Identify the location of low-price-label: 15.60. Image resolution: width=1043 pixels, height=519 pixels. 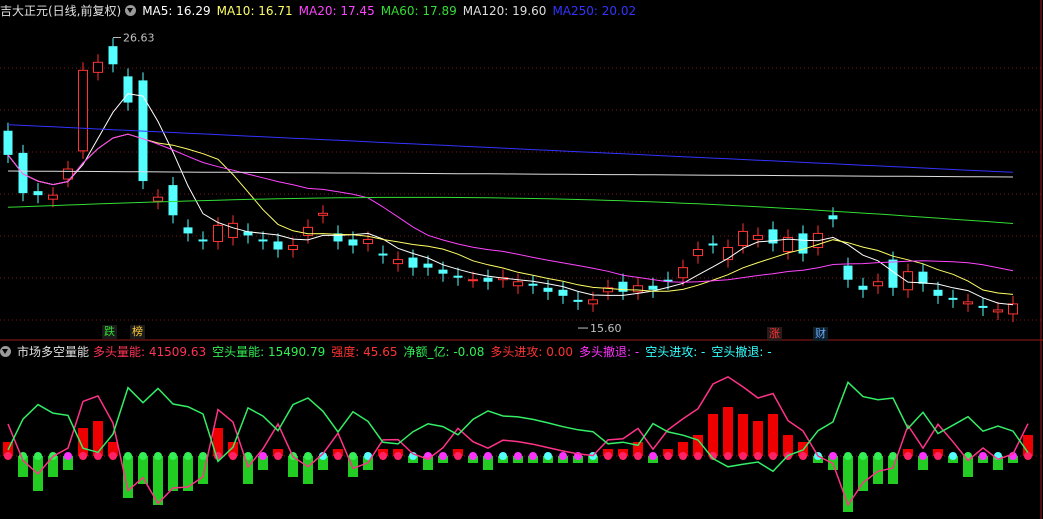
(606, 328).